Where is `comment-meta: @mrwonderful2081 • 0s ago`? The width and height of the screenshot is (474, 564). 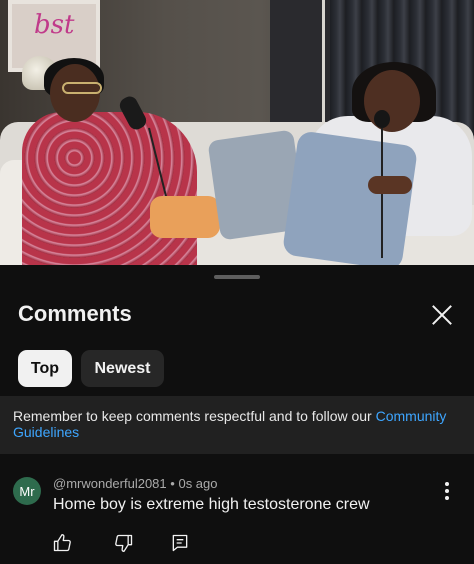 comment-meta: @mrwonderful2081 • 0s ago is located at coordinates (135, 483).